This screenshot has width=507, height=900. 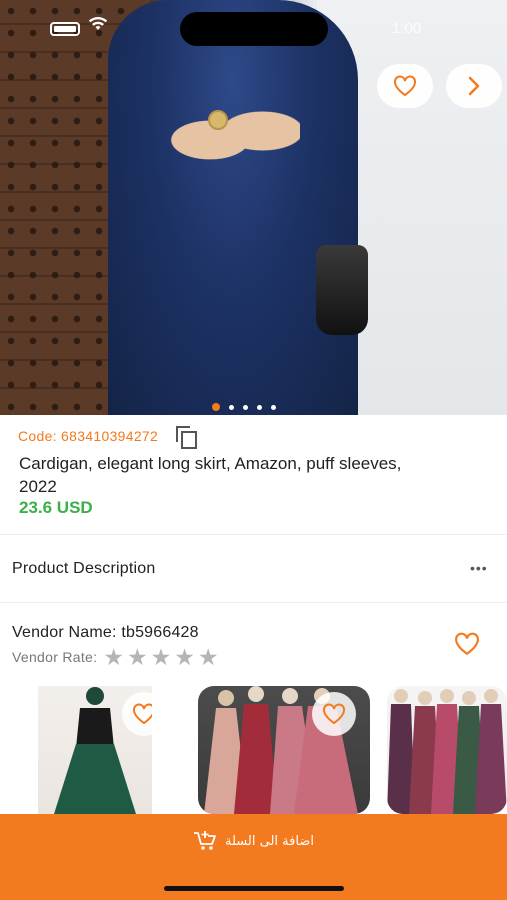 I want to click on vendor-favorite-button, so click(x=467, y=646).